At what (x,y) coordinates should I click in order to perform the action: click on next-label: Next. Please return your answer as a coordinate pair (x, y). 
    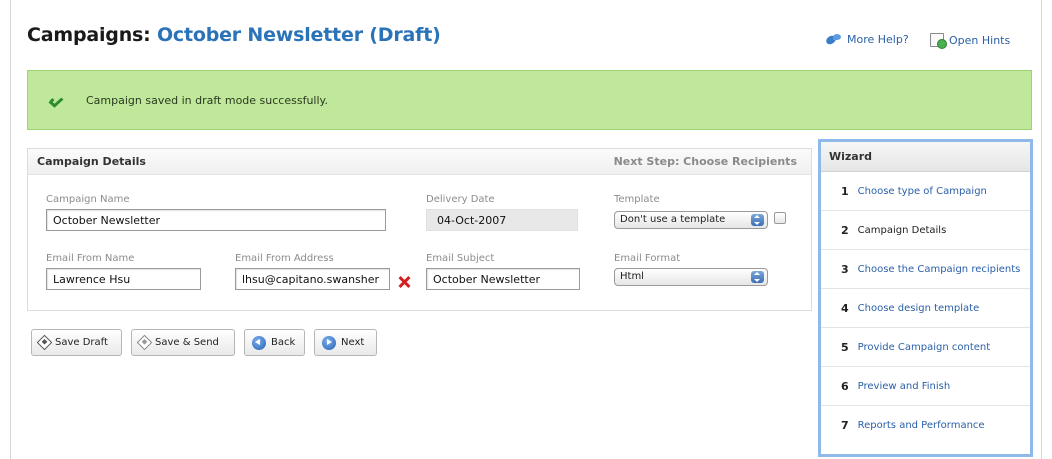
    Looking at the image, I should click on (353, 342).